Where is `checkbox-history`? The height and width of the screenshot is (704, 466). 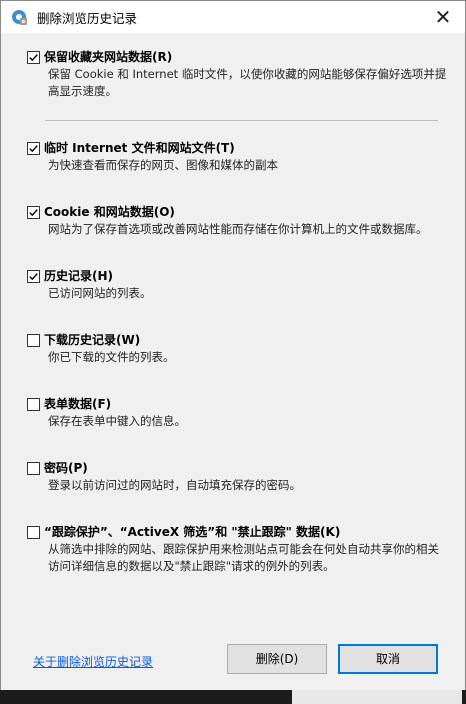
checkbox-history is located at coordinates (33, 276).